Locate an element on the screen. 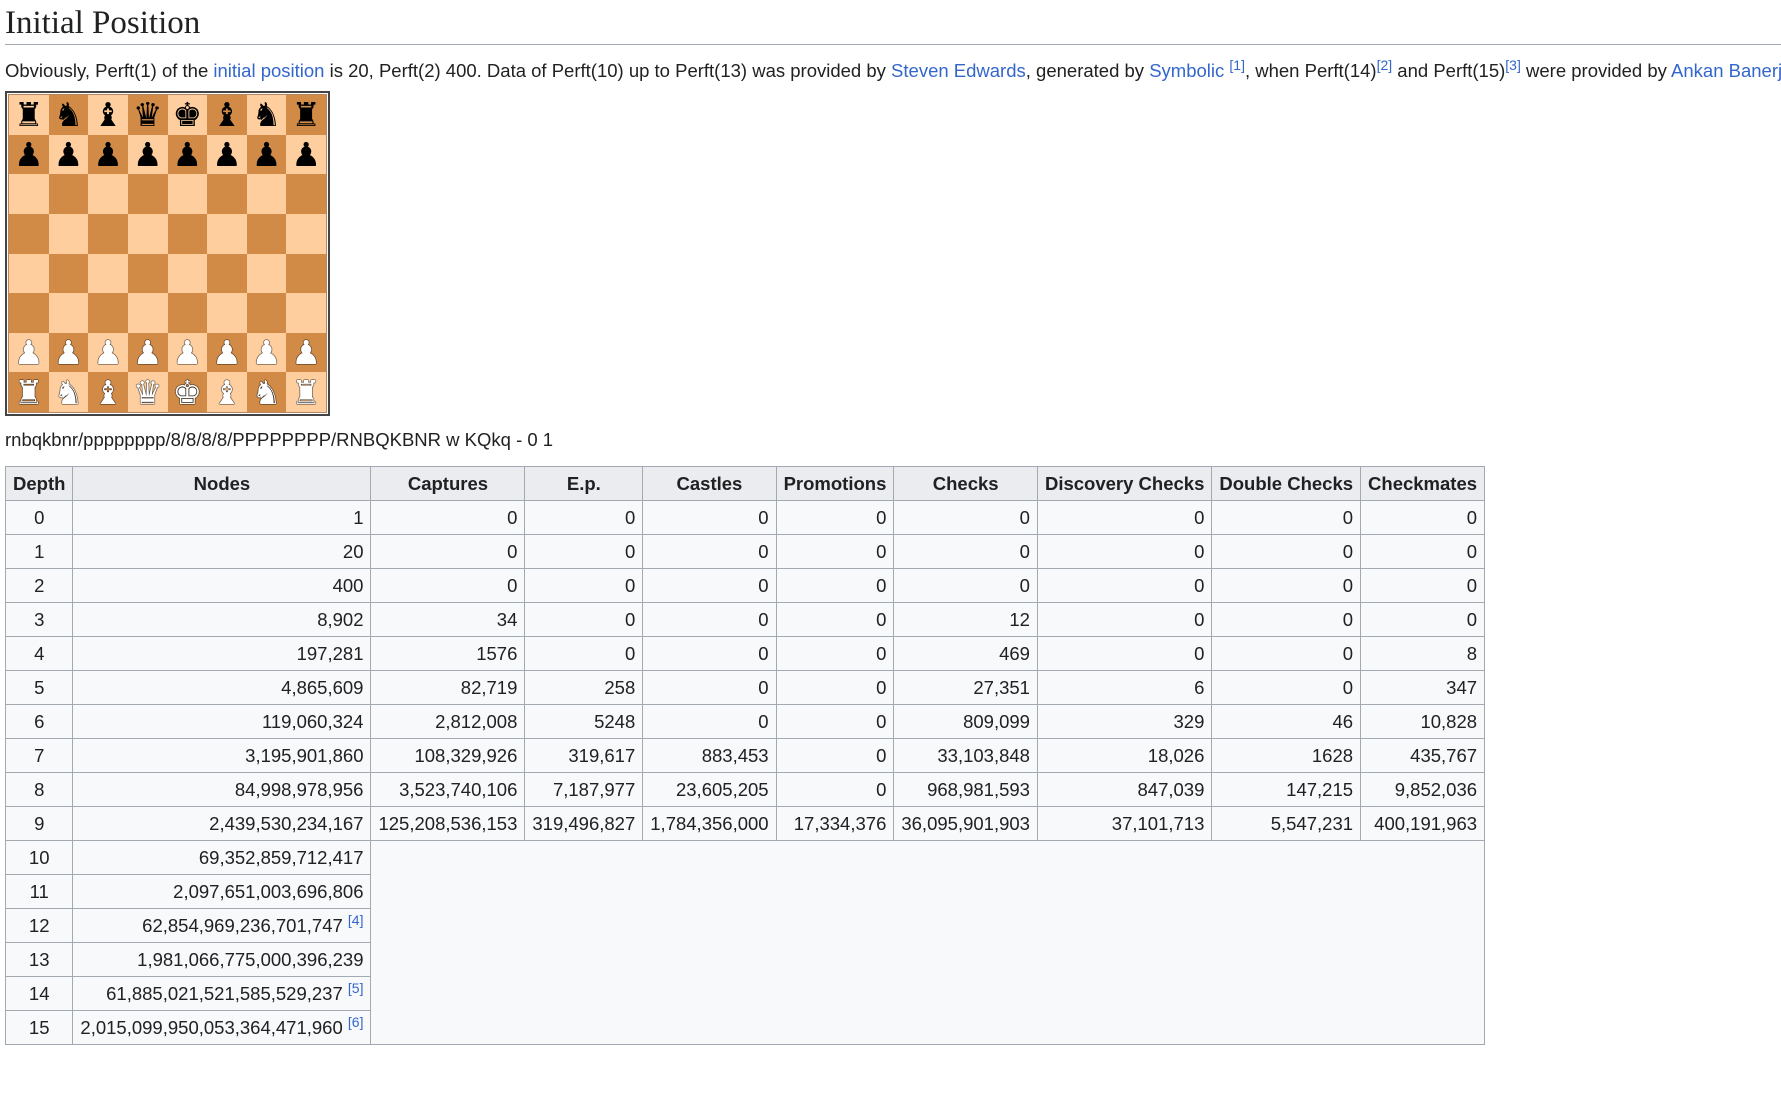 Image resolution: width=1781 pixels, height=1098 pixels. white-queen-icon: ♛ is located at coordinates (147, 392).